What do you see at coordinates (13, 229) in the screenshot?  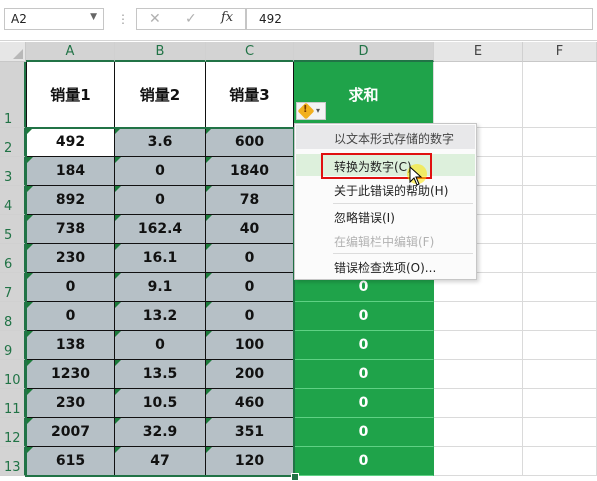 I see `row-header-5: 5` at bounding box center [13, 229].